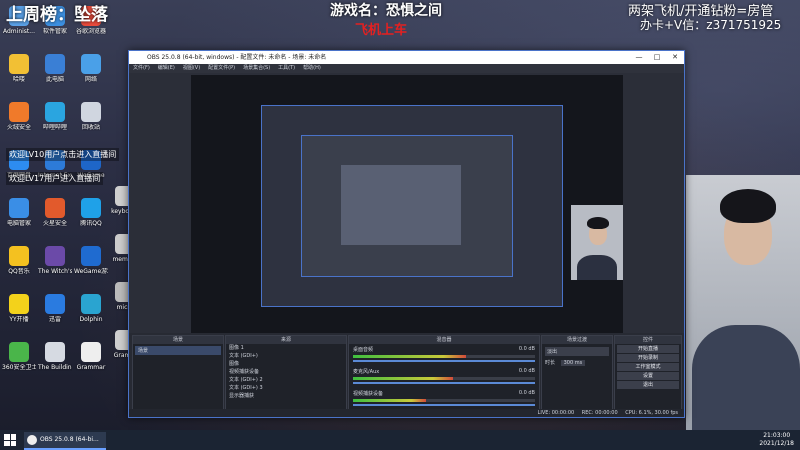 Image resolution: width=800 pixels, height=450 pixels. Describe the element at coordinates (178, 375) in the screenshot. I see `scenes-dock: 场景 场景` at that location.